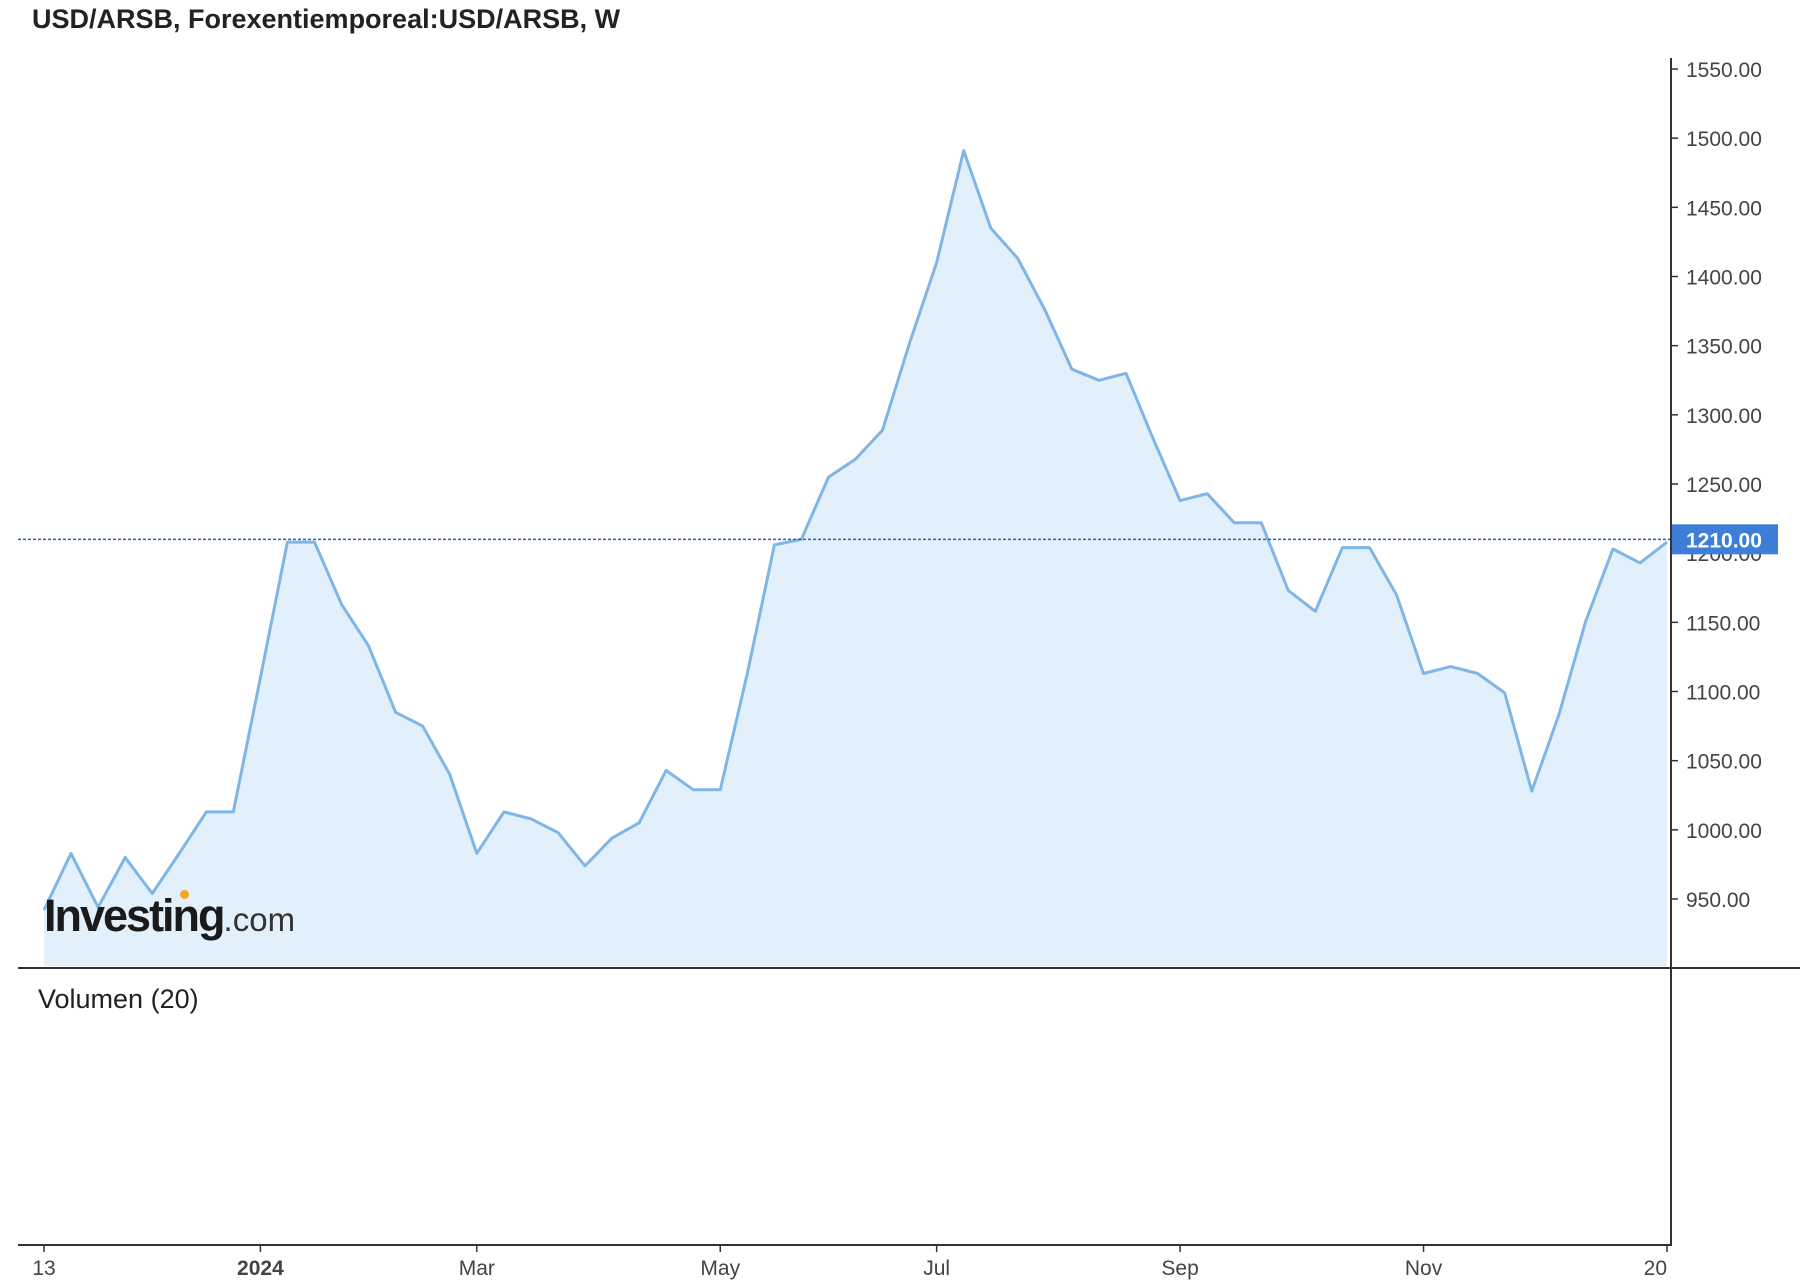  I want to click on logo-suffix-text: .com, so click(259, 919).